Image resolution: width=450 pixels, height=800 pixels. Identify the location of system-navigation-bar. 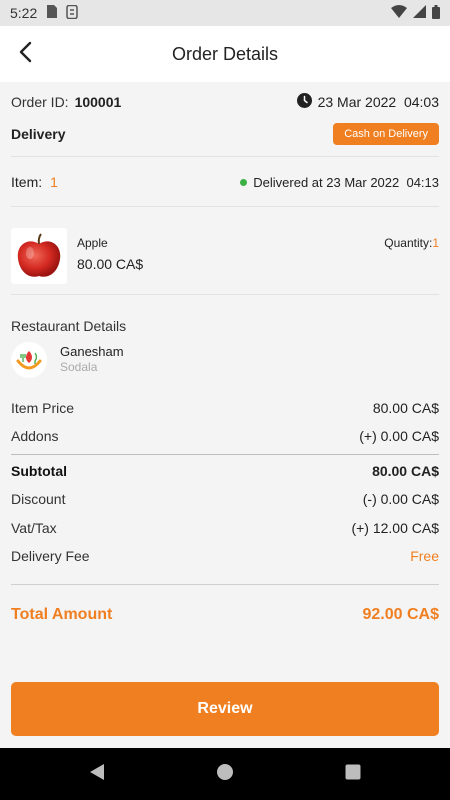
(225, 774).